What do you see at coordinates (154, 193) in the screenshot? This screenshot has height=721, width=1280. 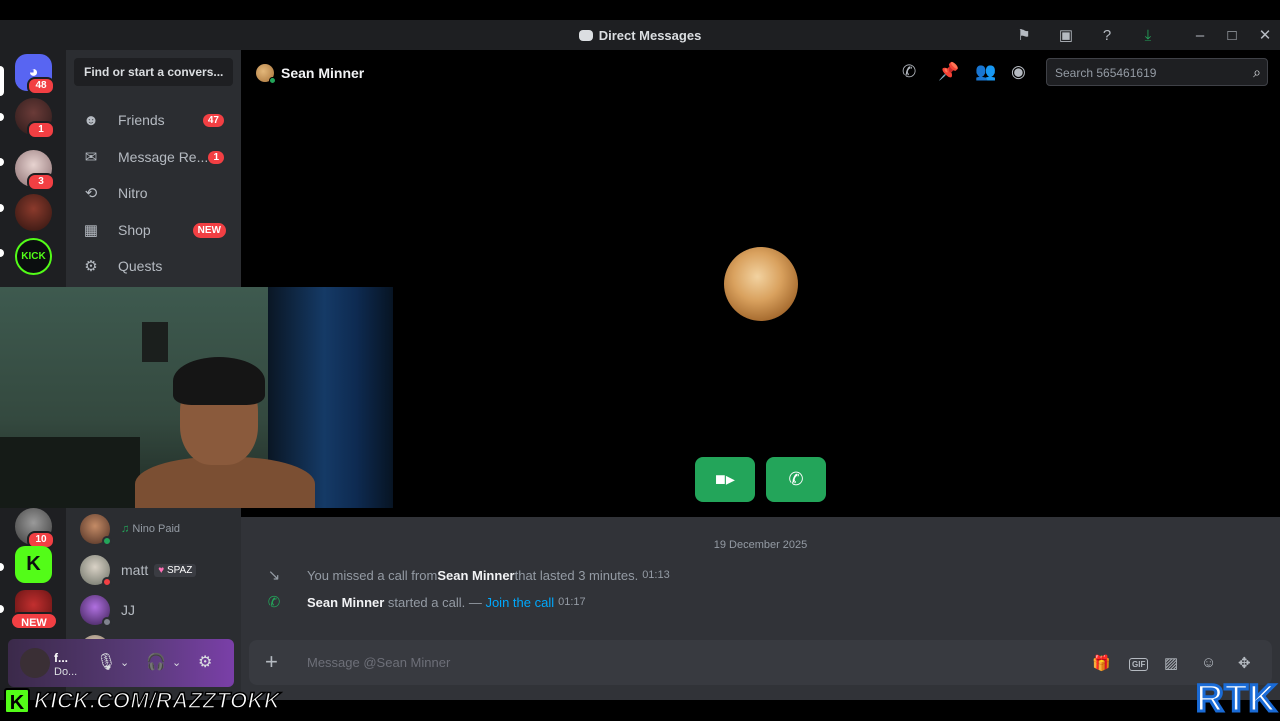 I see `nav-nitro: ⟲ Nitro` at bounding box center [154, 193].